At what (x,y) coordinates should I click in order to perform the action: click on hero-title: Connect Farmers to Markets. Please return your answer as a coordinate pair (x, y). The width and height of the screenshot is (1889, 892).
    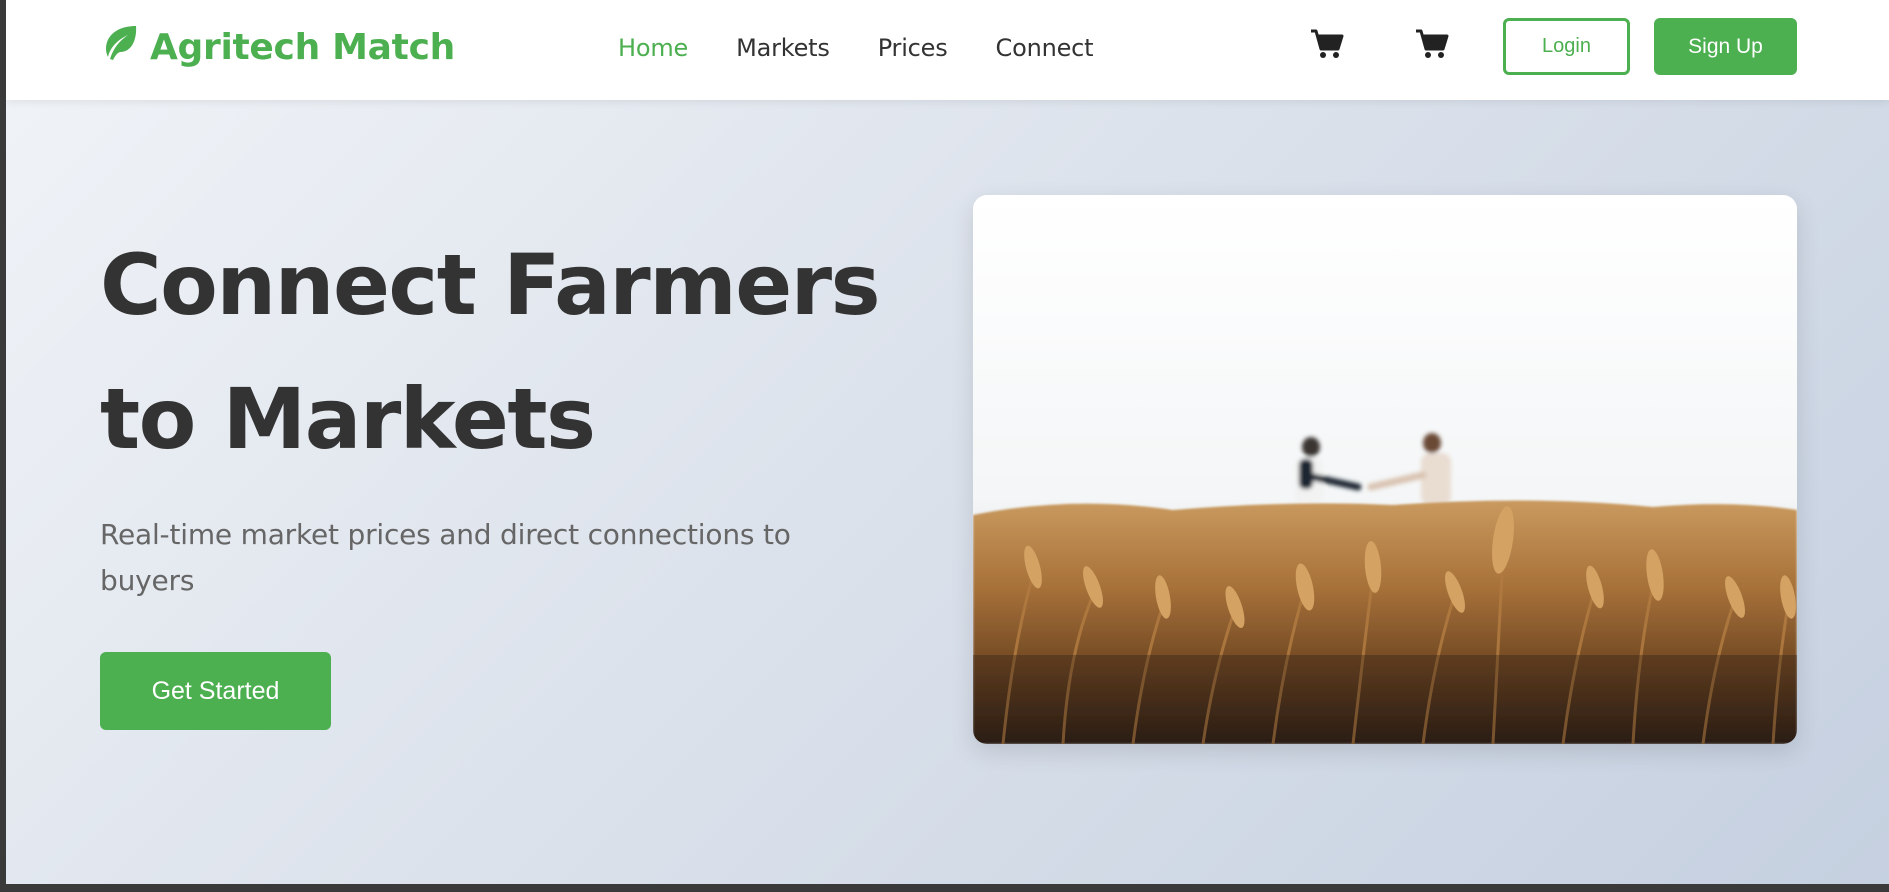
    Looking at the image, I should click on (500, 352).